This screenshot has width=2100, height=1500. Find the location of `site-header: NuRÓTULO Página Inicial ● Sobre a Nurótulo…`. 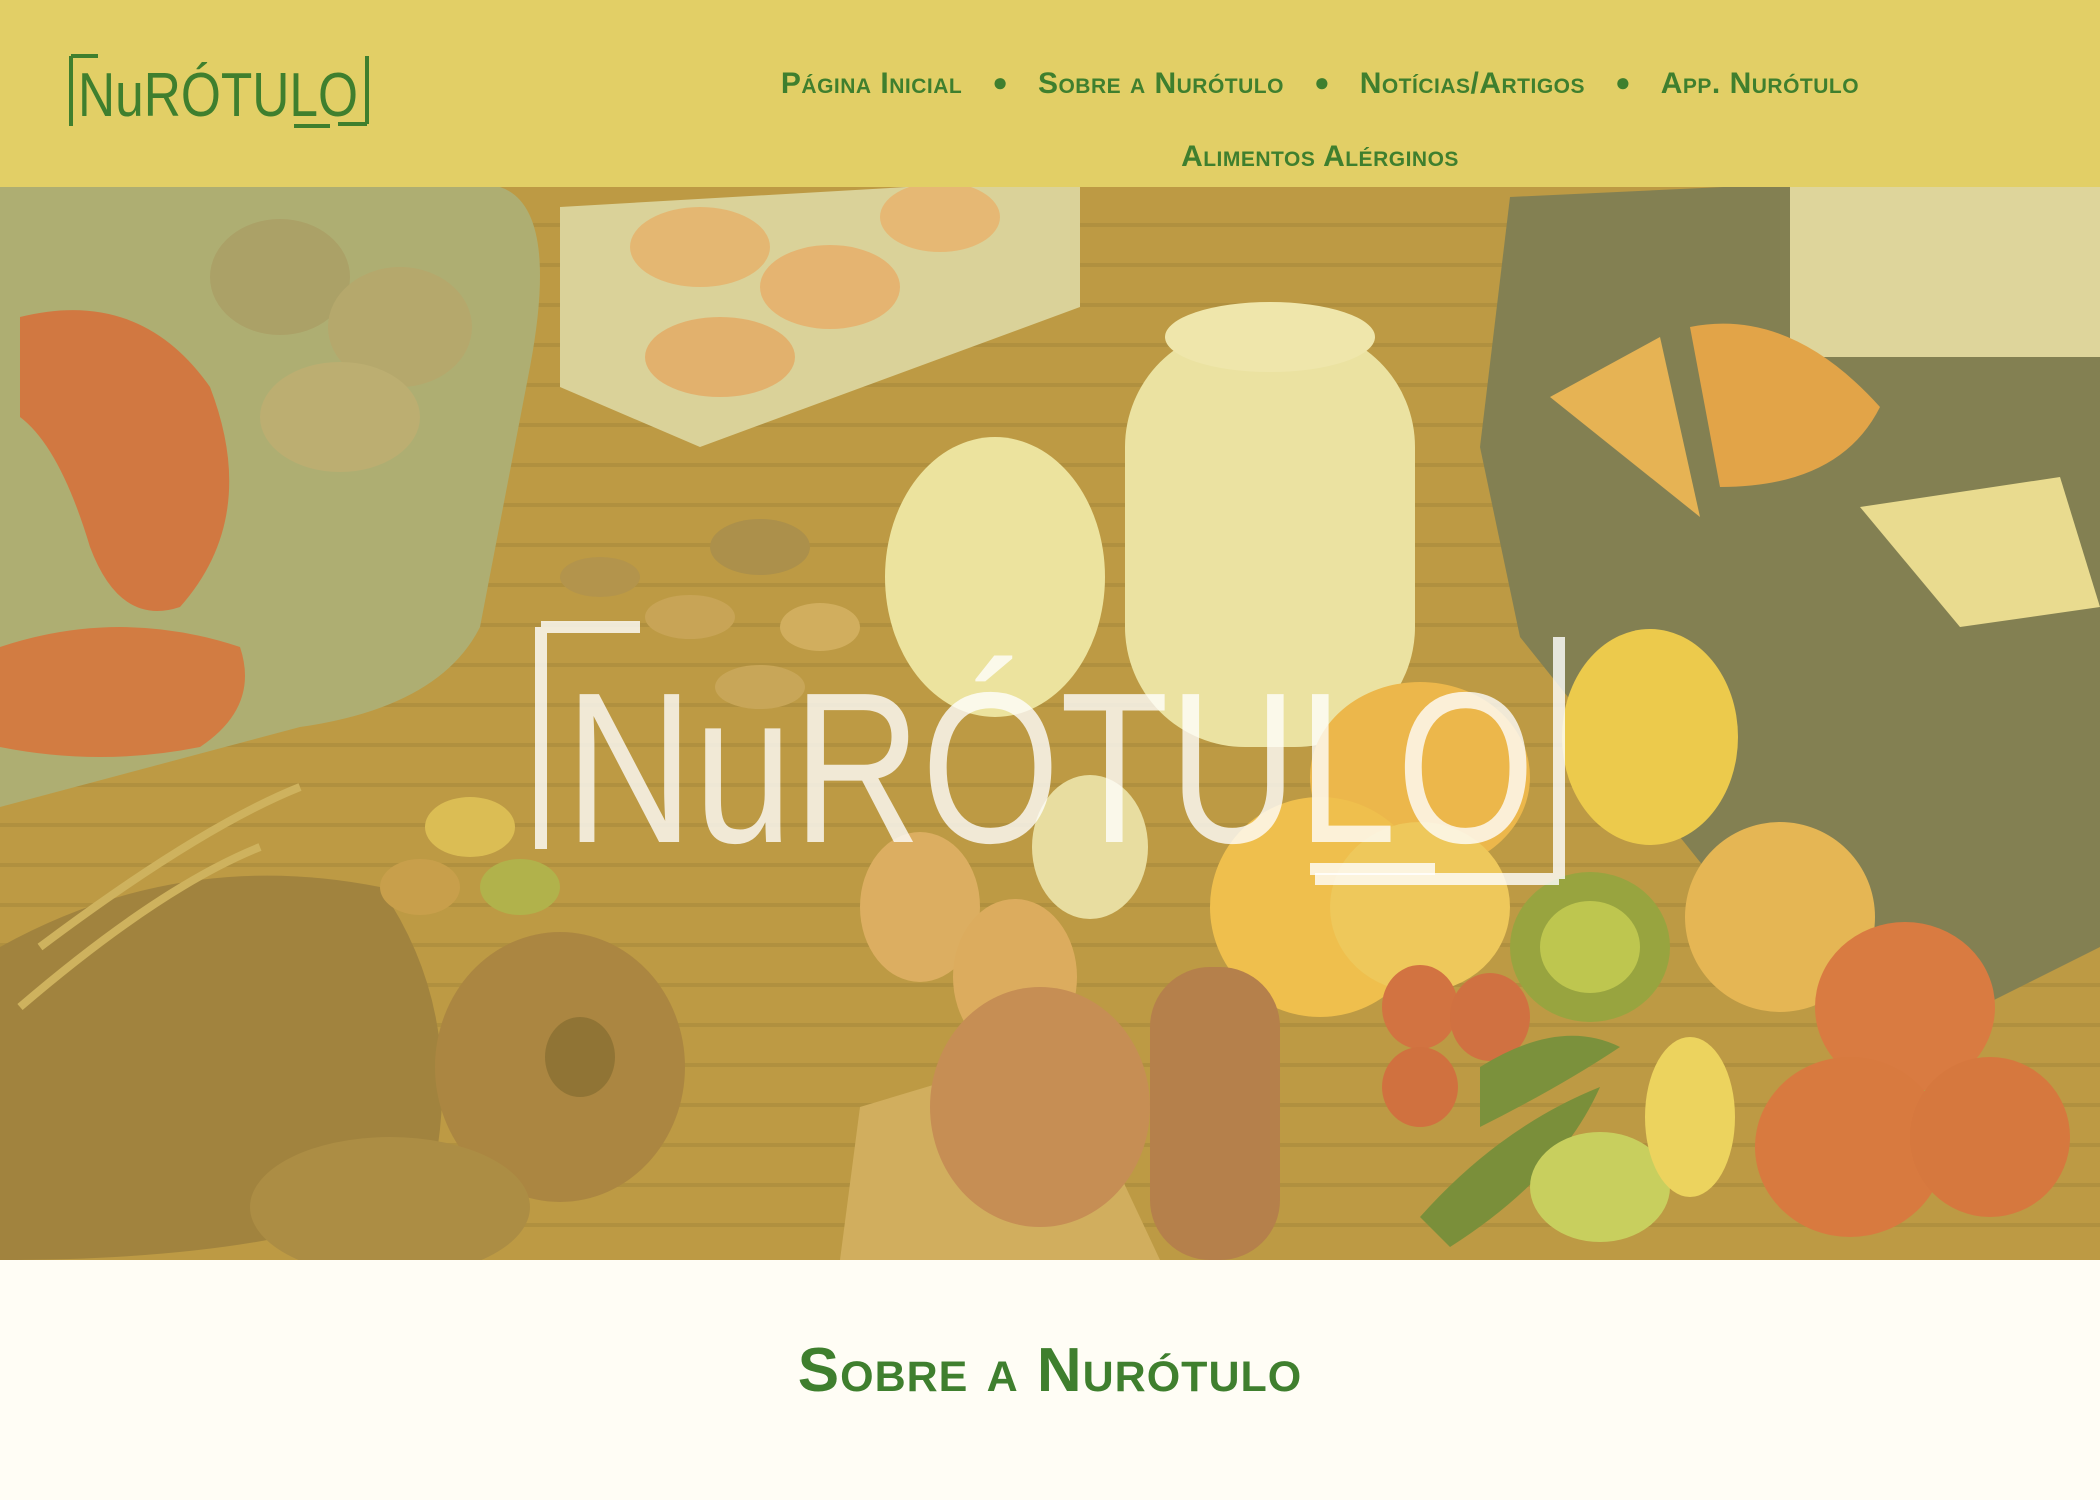

site-header: NuRÓTULO Página Inicial ● Sobre a Nurótulo… is located at coordinates (1050, 93).